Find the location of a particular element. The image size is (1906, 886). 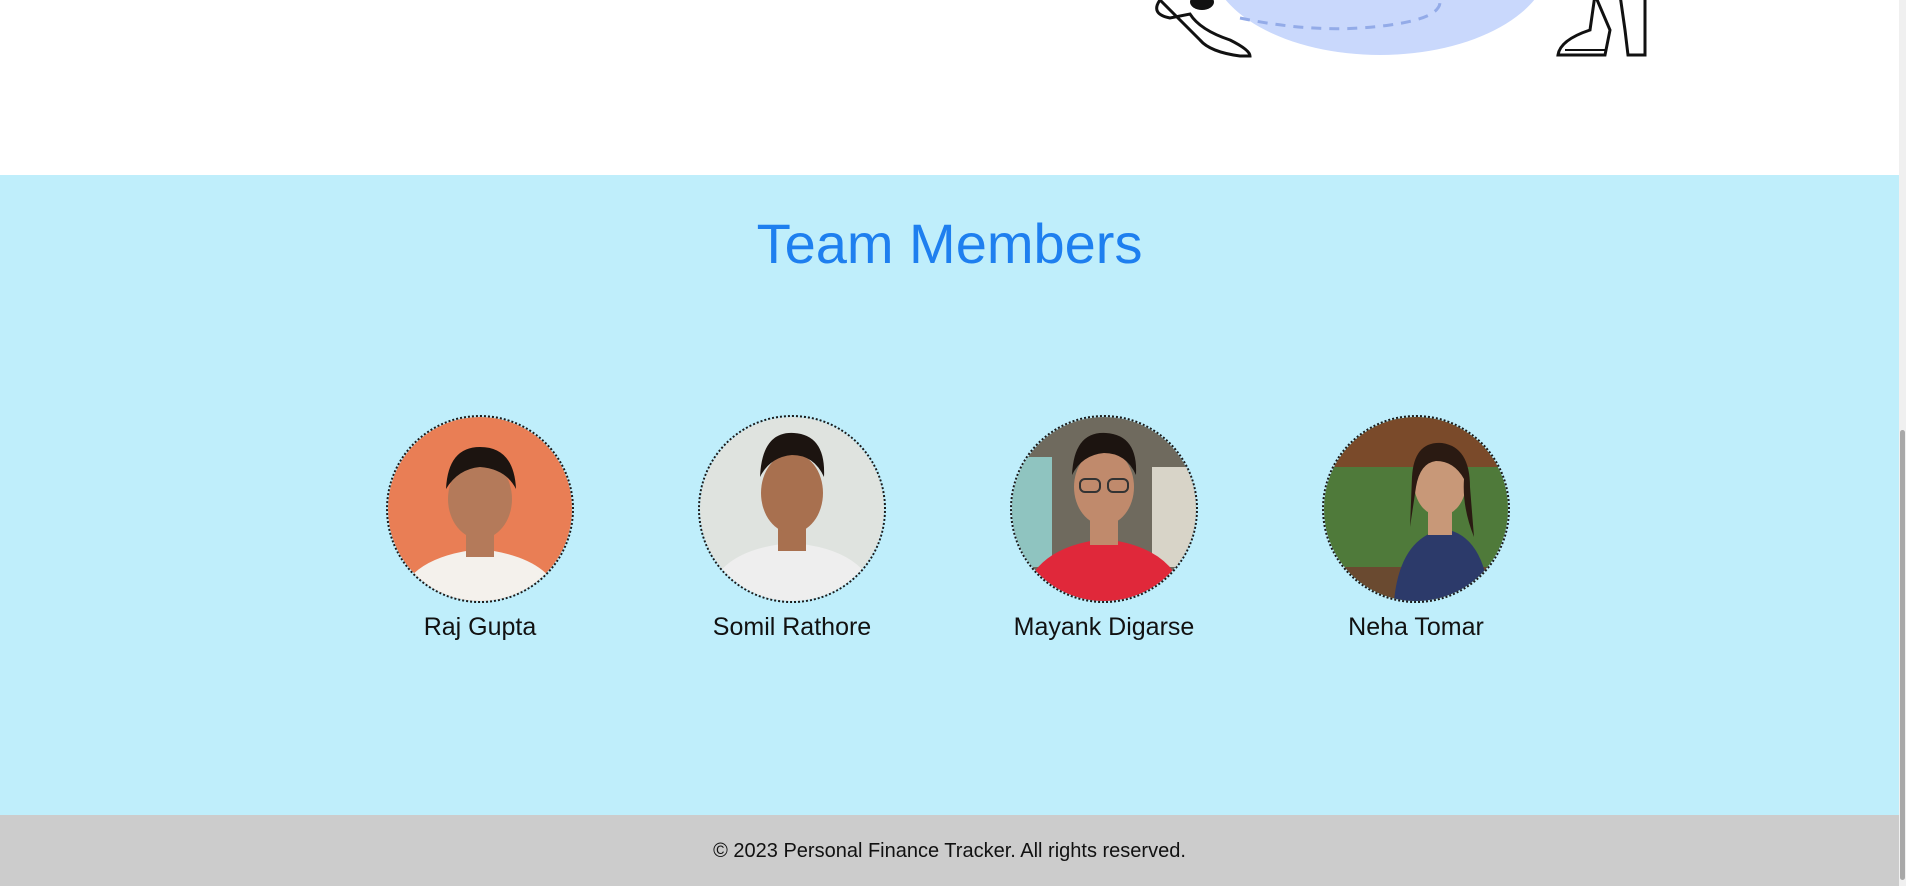

page-scrollbar is located at coordinates (1902, 443).